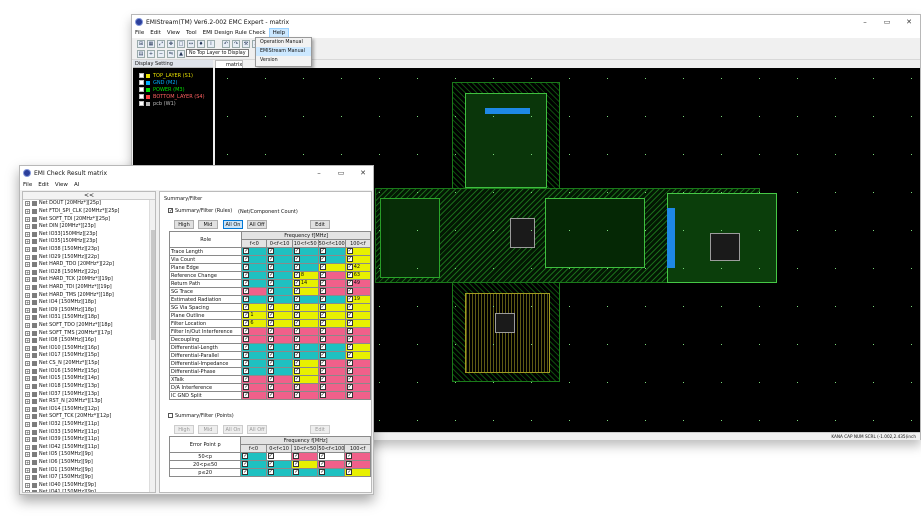 The image size is (921, 518). Describe the element at coordinates (89, 280) in the screenshot. I see `net-list-item: + Net HARD_TCK [20MHz*][19p]` at that location.